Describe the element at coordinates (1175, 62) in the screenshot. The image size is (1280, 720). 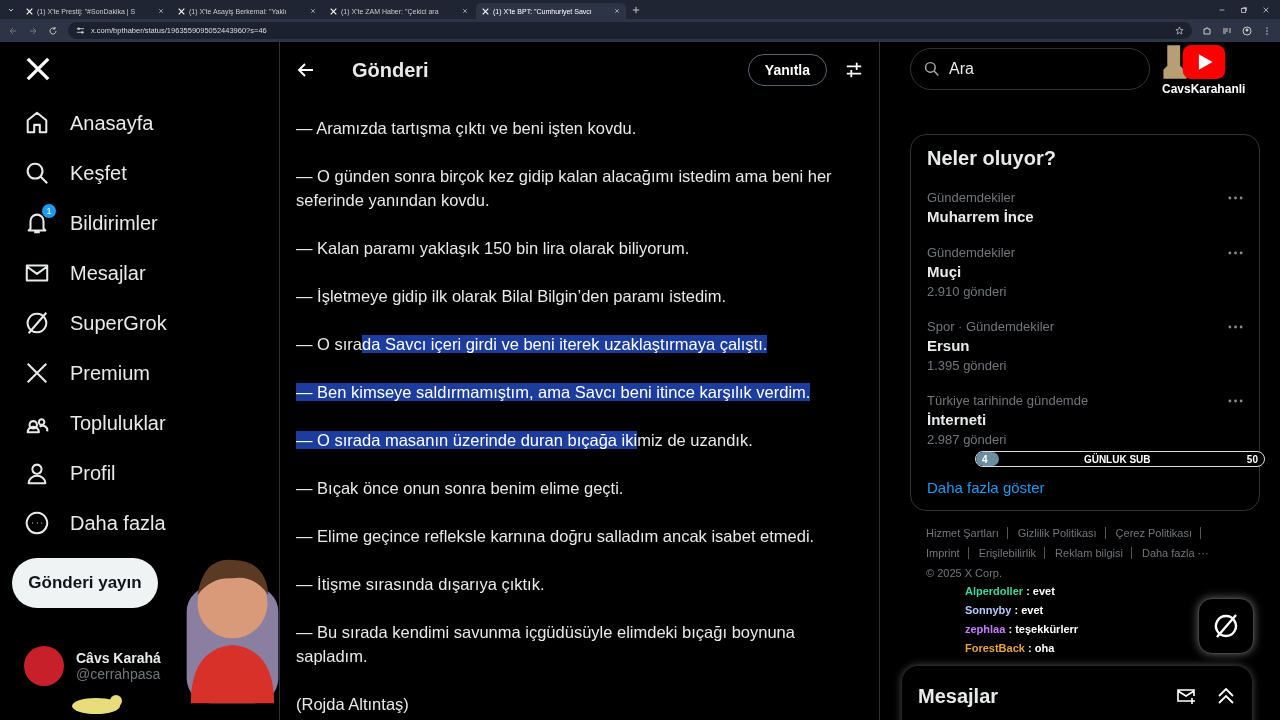
I see `boot-icon` at that location.